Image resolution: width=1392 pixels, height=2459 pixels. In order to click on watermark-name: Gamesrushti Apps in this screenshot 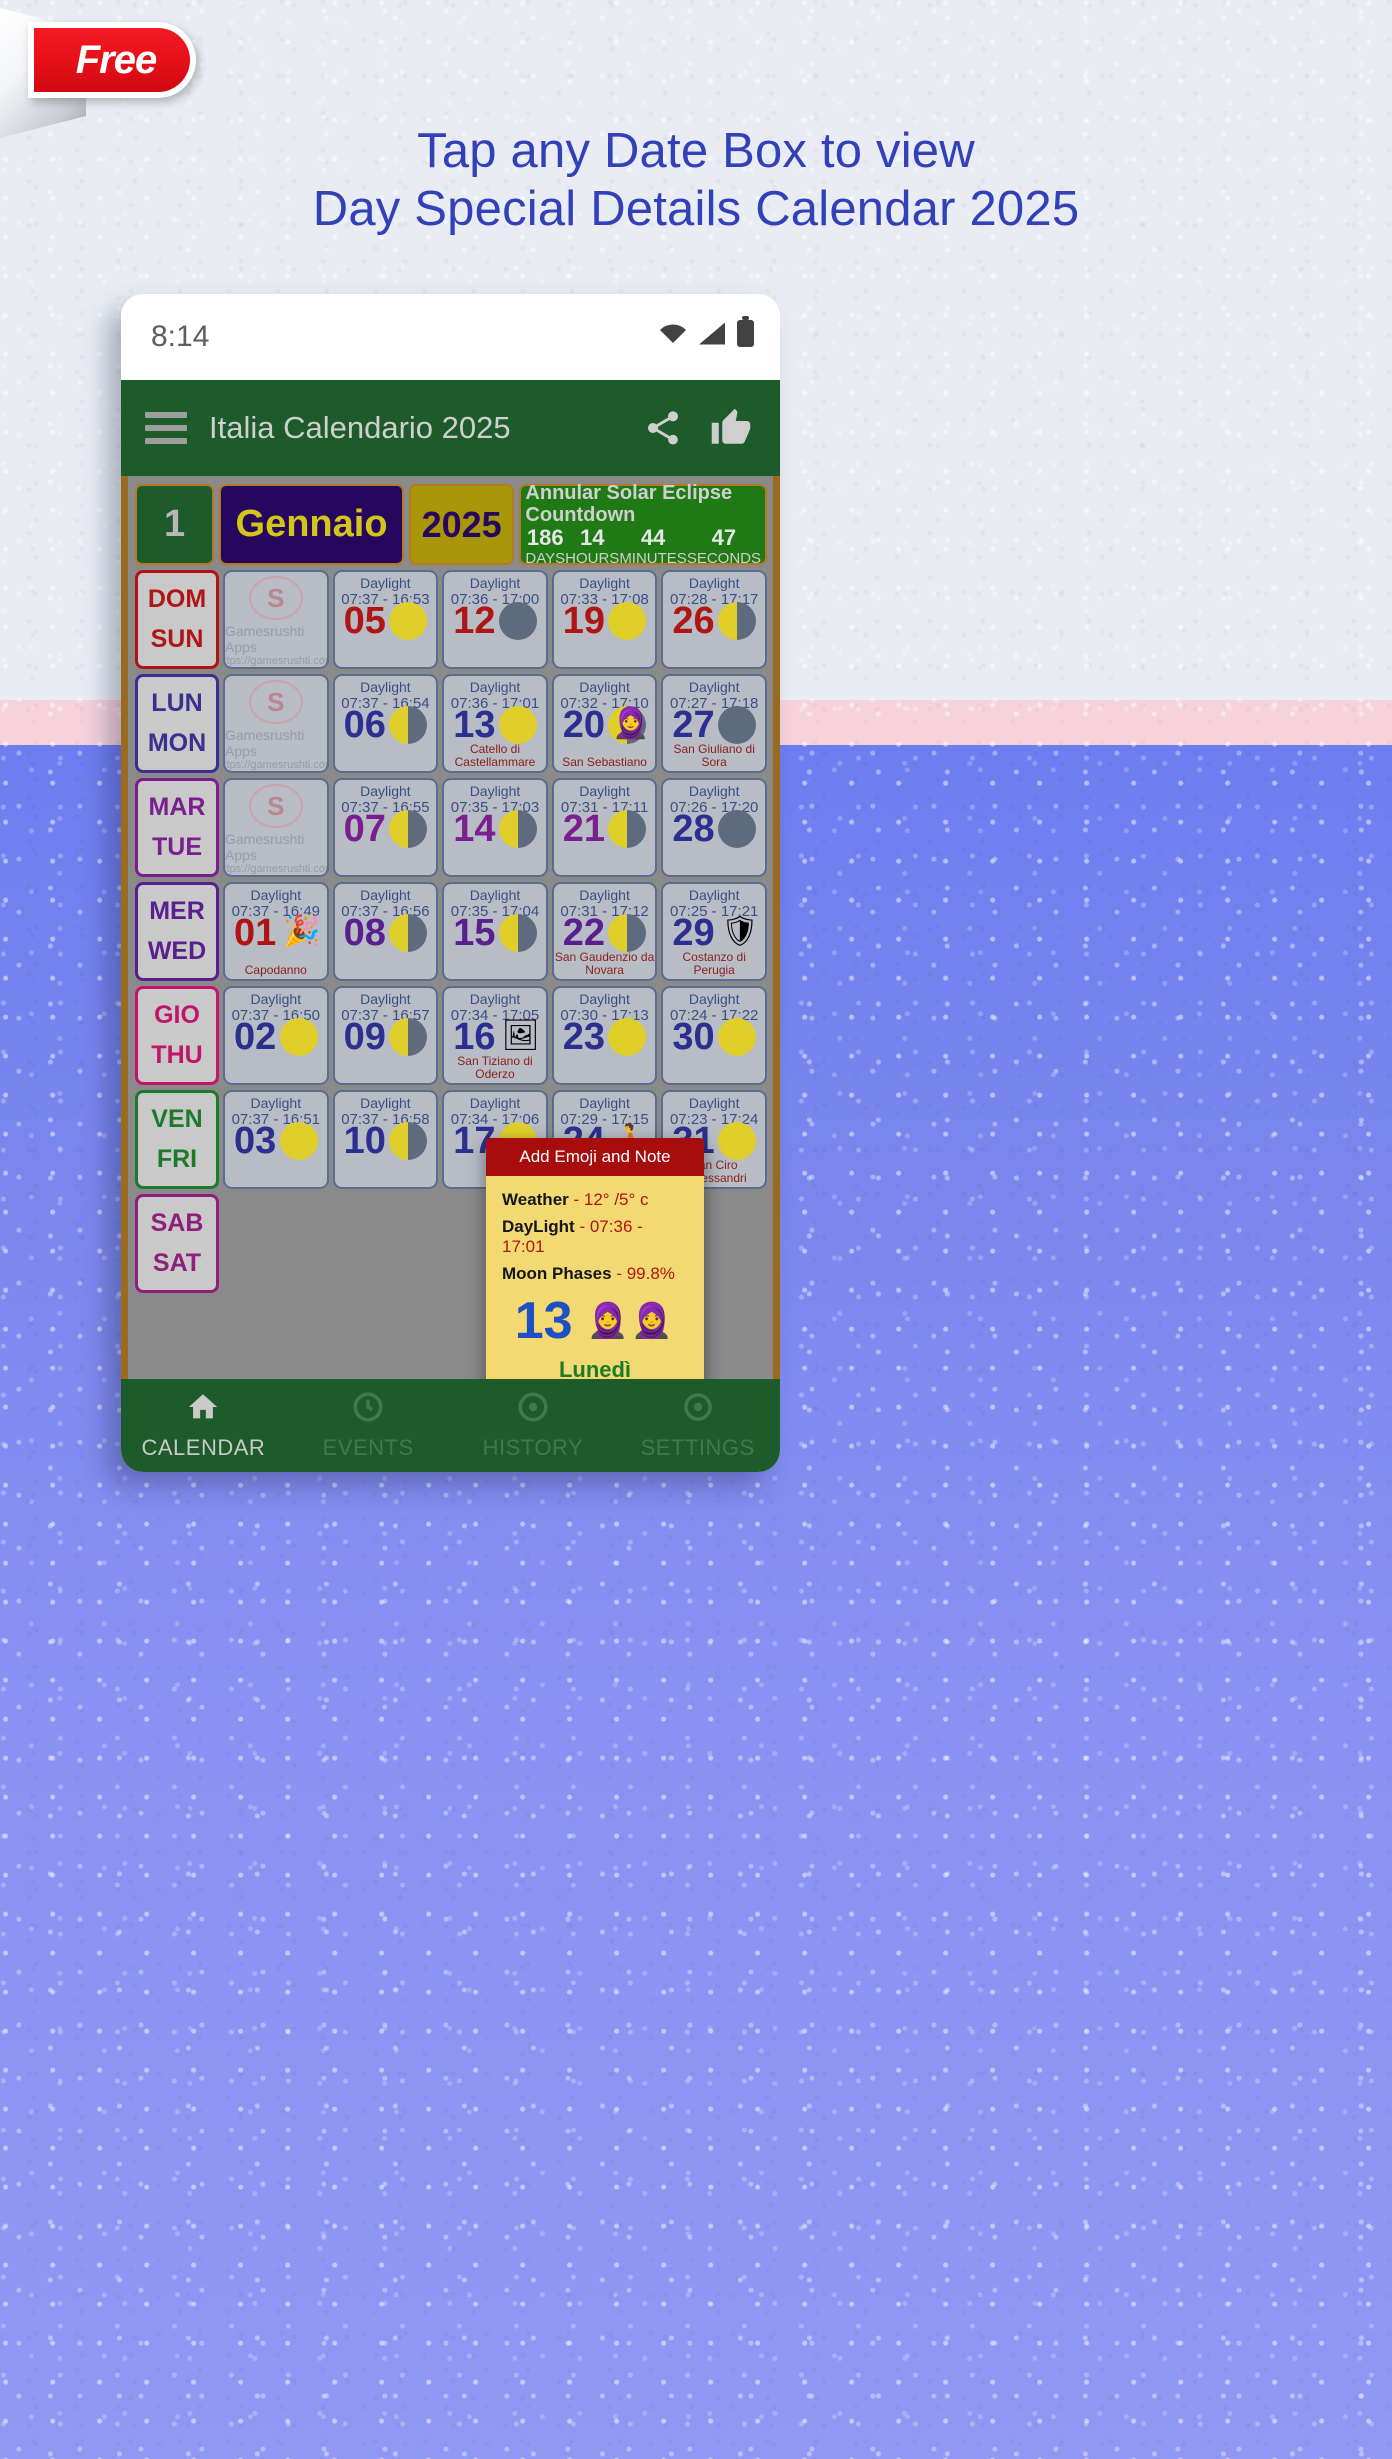, I will do `click(265, 639)`.